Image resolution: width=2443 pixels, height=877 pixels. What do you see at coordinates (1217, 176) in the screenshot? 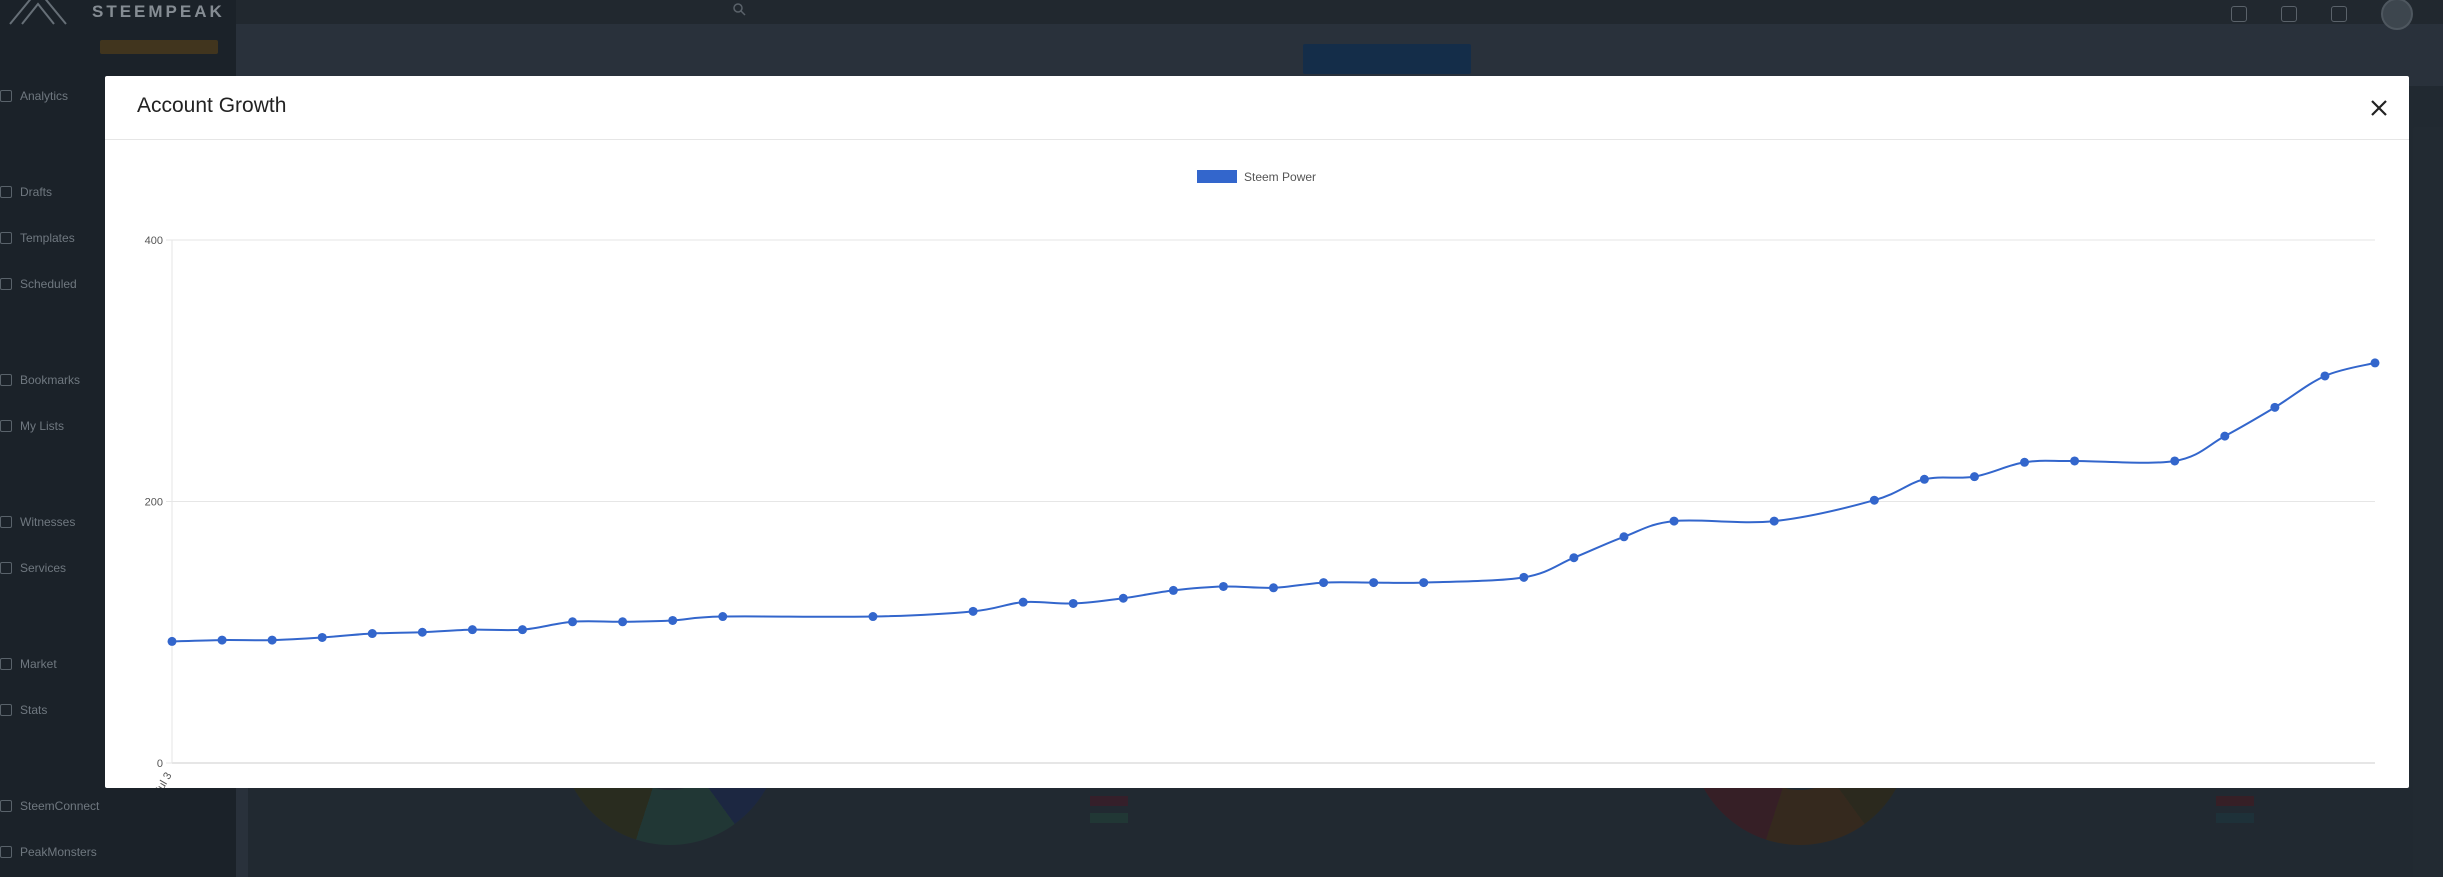
I see `legend-swatch` at bounding box center [1217, 176].